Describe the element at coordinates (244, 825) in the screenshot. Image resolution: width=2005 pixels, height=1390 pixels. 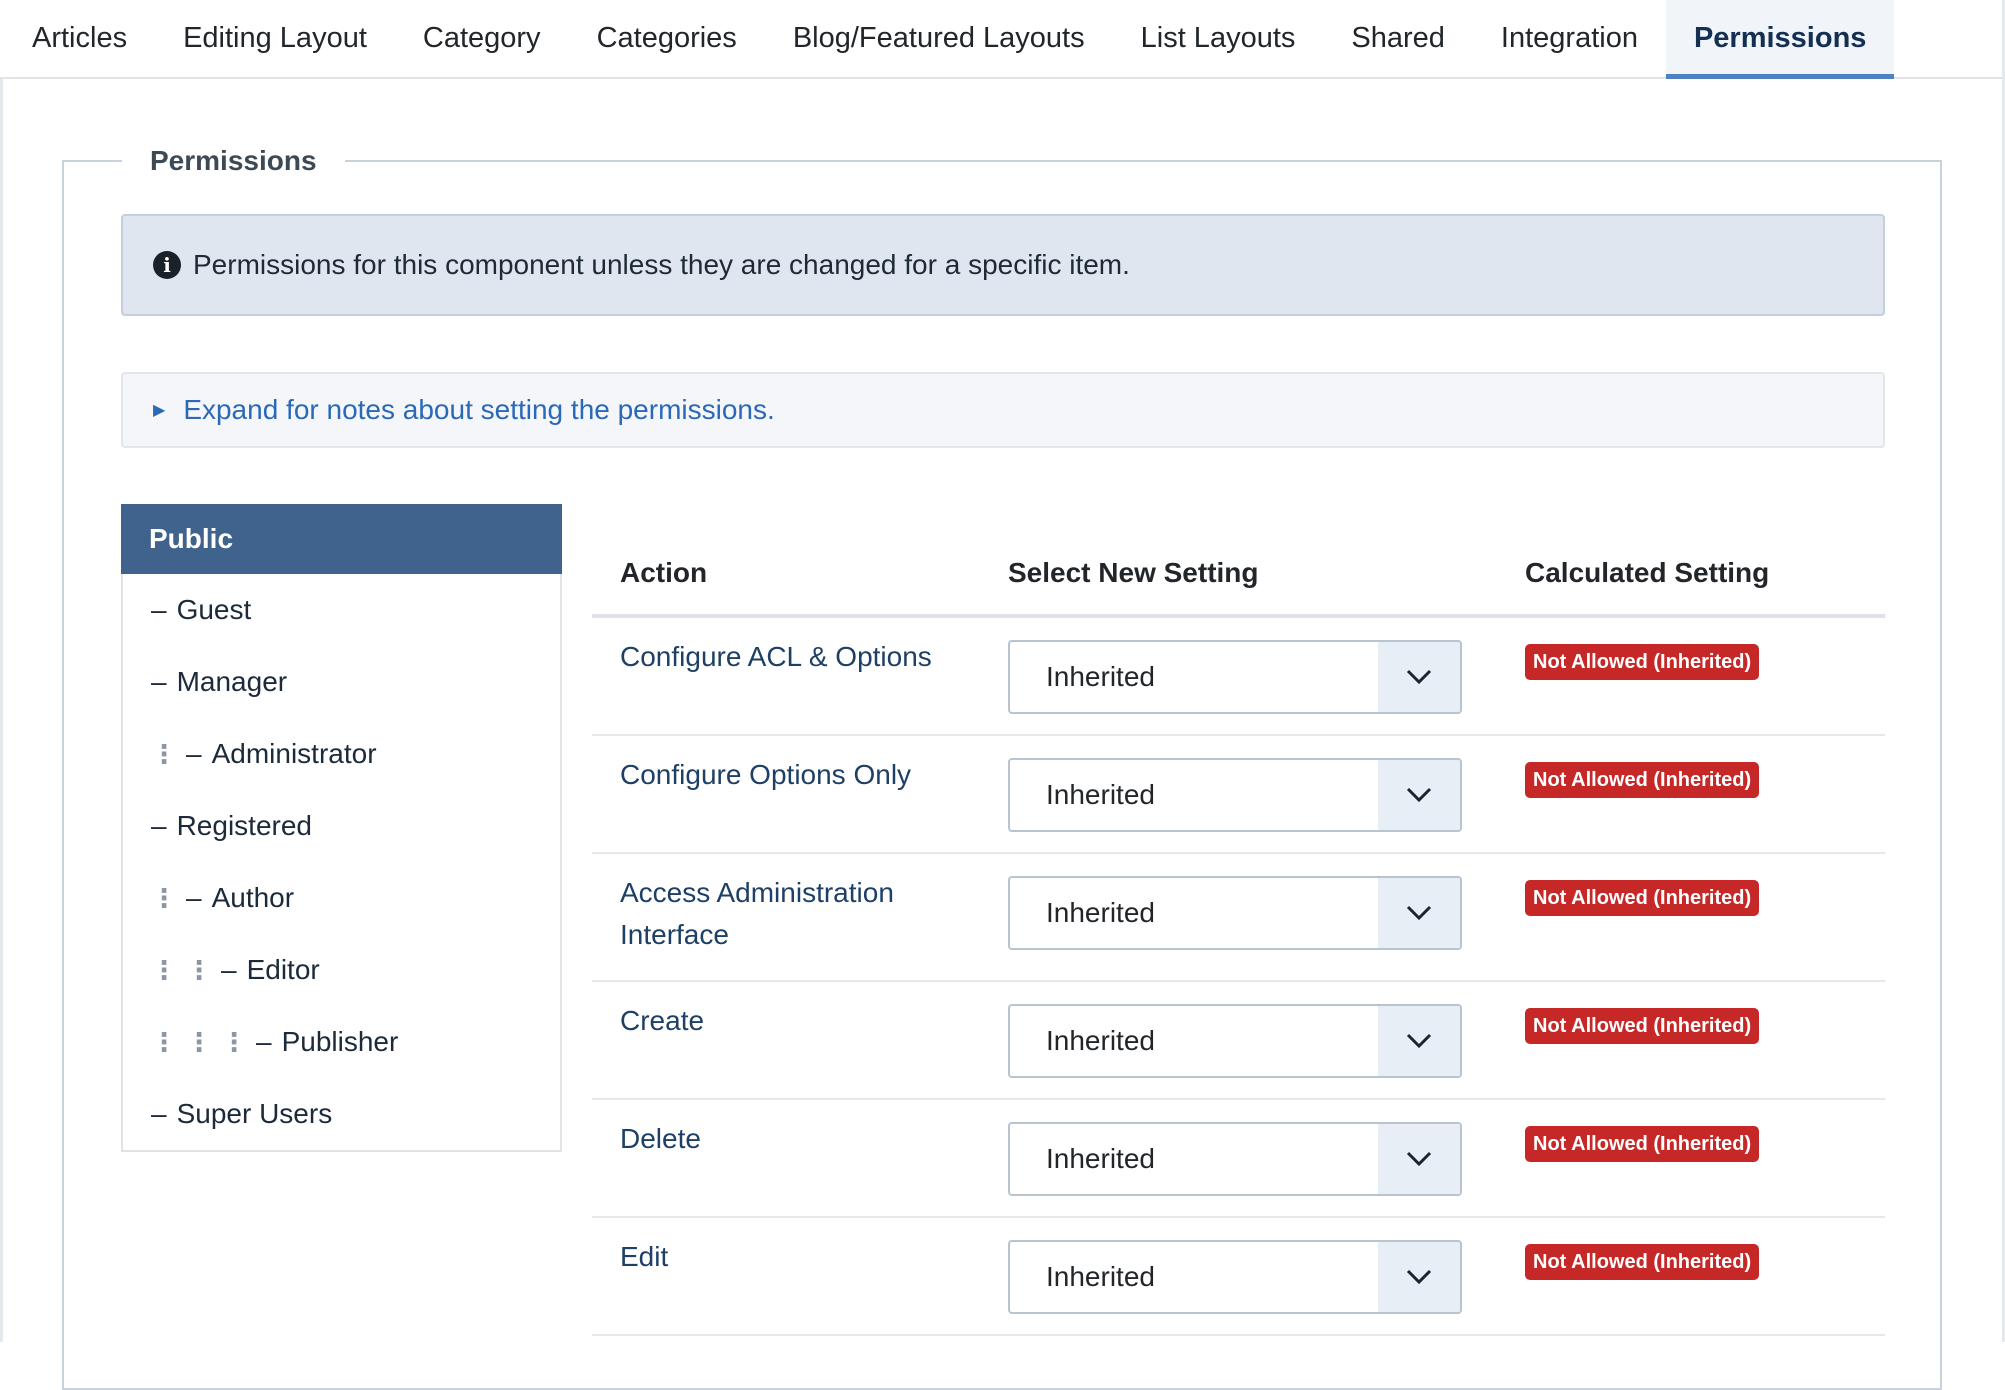
I see `group-item-label: Registered` at that location.